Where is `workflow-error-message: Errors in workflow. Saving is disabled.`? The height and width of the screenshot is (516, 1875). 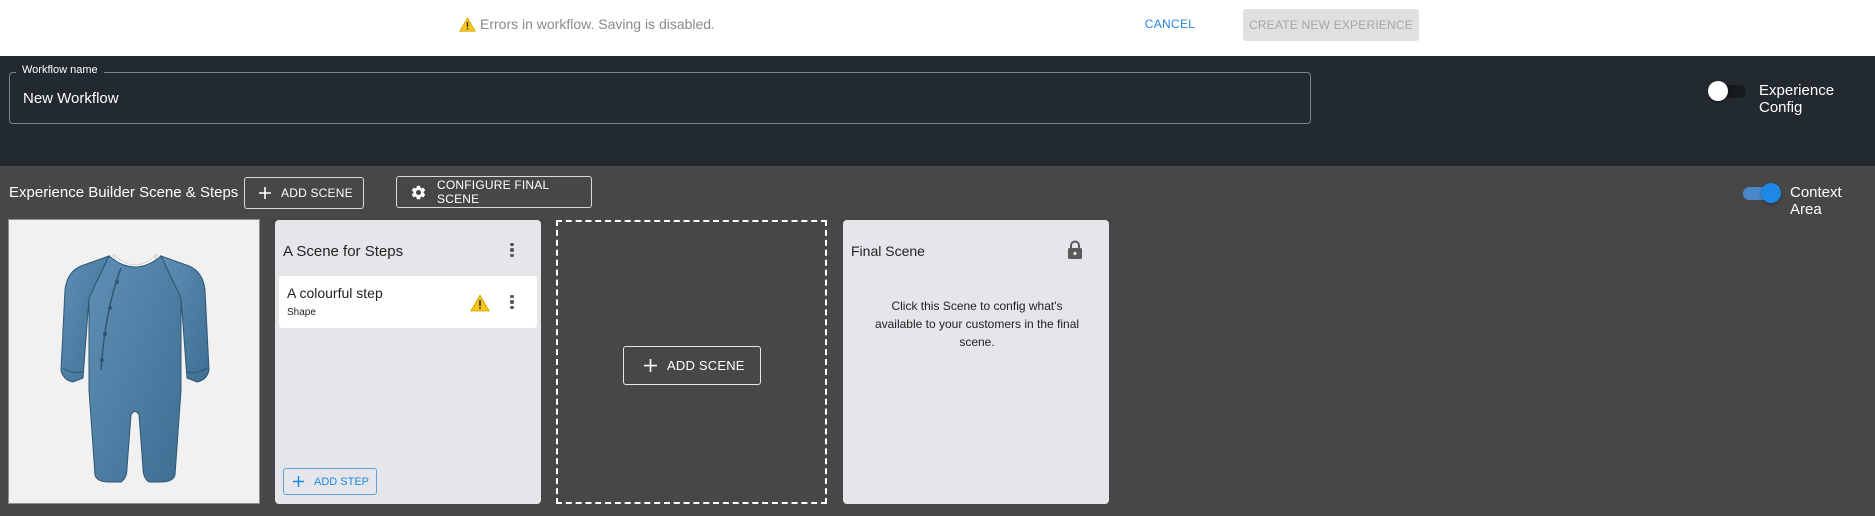 workflow-error-message: Errors in workflow. Saving is disabled. is located at coordinates (587, 24).